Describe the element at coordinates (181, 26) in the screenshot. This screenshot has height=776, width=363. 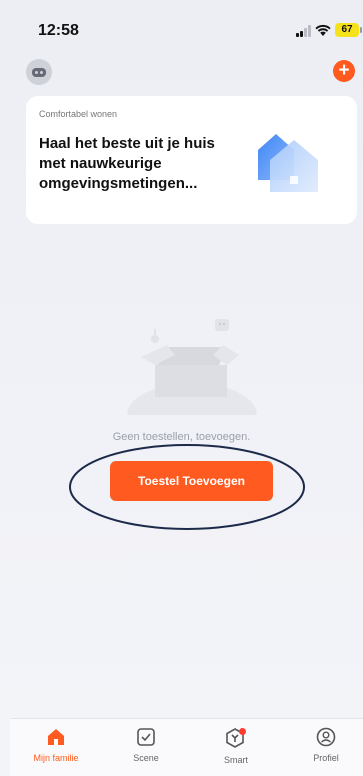
I see `status-bar: 12:58 67` at that location.